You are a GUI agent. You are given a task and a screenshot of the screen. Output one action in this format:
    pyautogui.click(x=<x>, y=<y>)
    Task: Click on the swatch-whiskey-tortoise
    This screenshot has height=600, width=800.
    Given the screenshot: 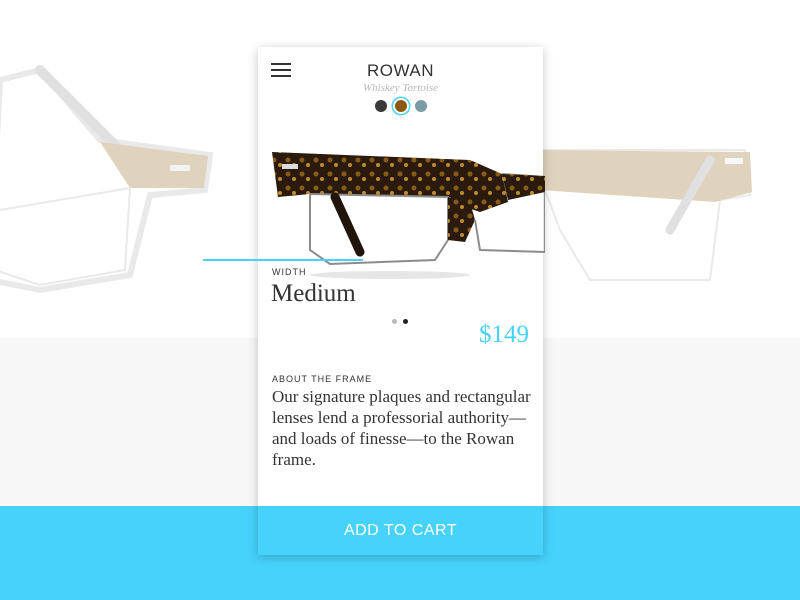 What is the action you would take?
    pyautogui.click(x=400, y=106)
    